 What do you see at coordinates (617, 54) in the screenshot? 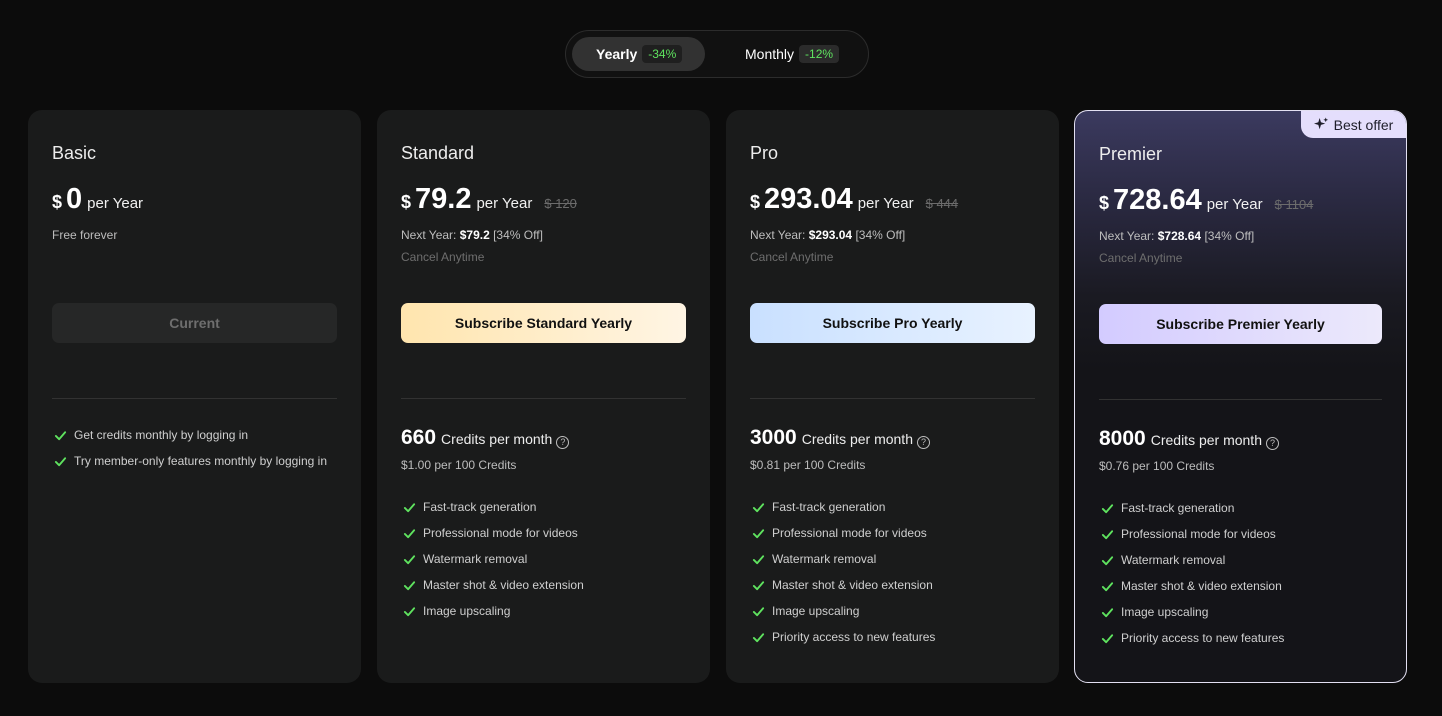
I see `yearly-label: Yearly` at bounding box center [617, 54].